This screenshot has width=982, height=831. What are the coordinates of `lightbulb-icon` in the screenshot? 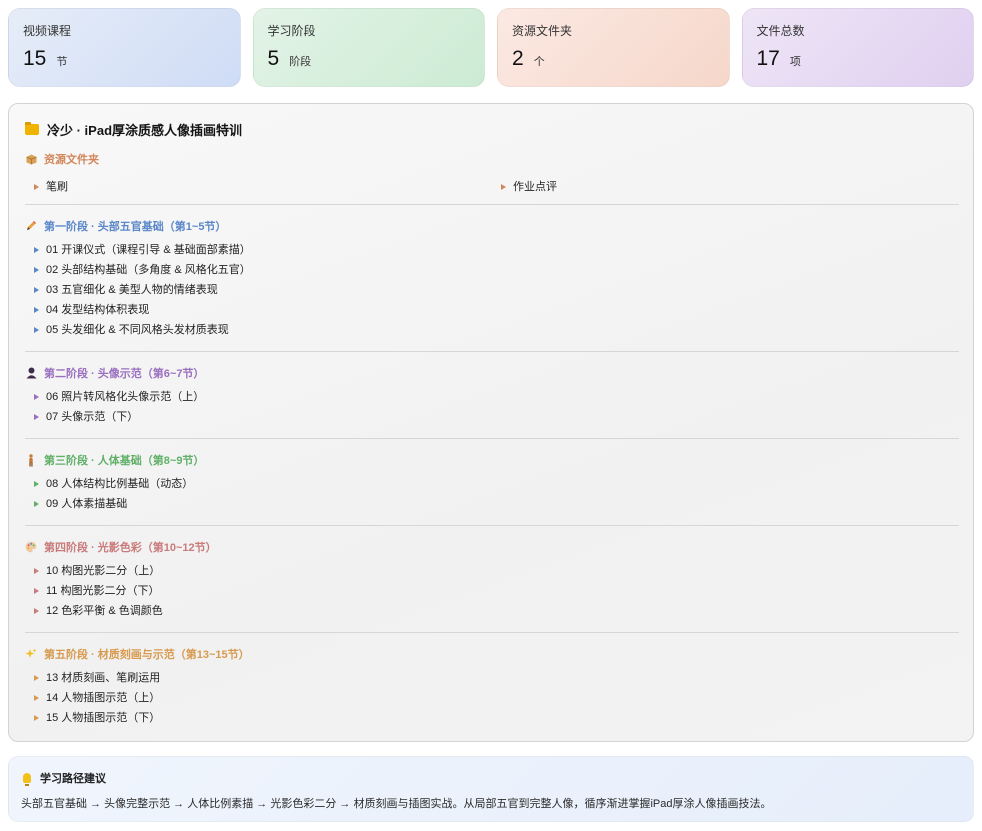 It's located at (27, 779).